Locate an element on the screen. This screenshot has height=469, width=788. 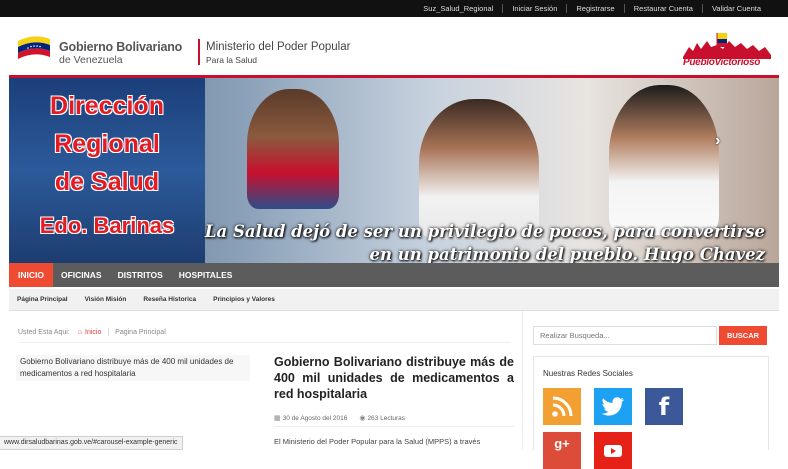
article-divider is located at coordinates (394, 426).